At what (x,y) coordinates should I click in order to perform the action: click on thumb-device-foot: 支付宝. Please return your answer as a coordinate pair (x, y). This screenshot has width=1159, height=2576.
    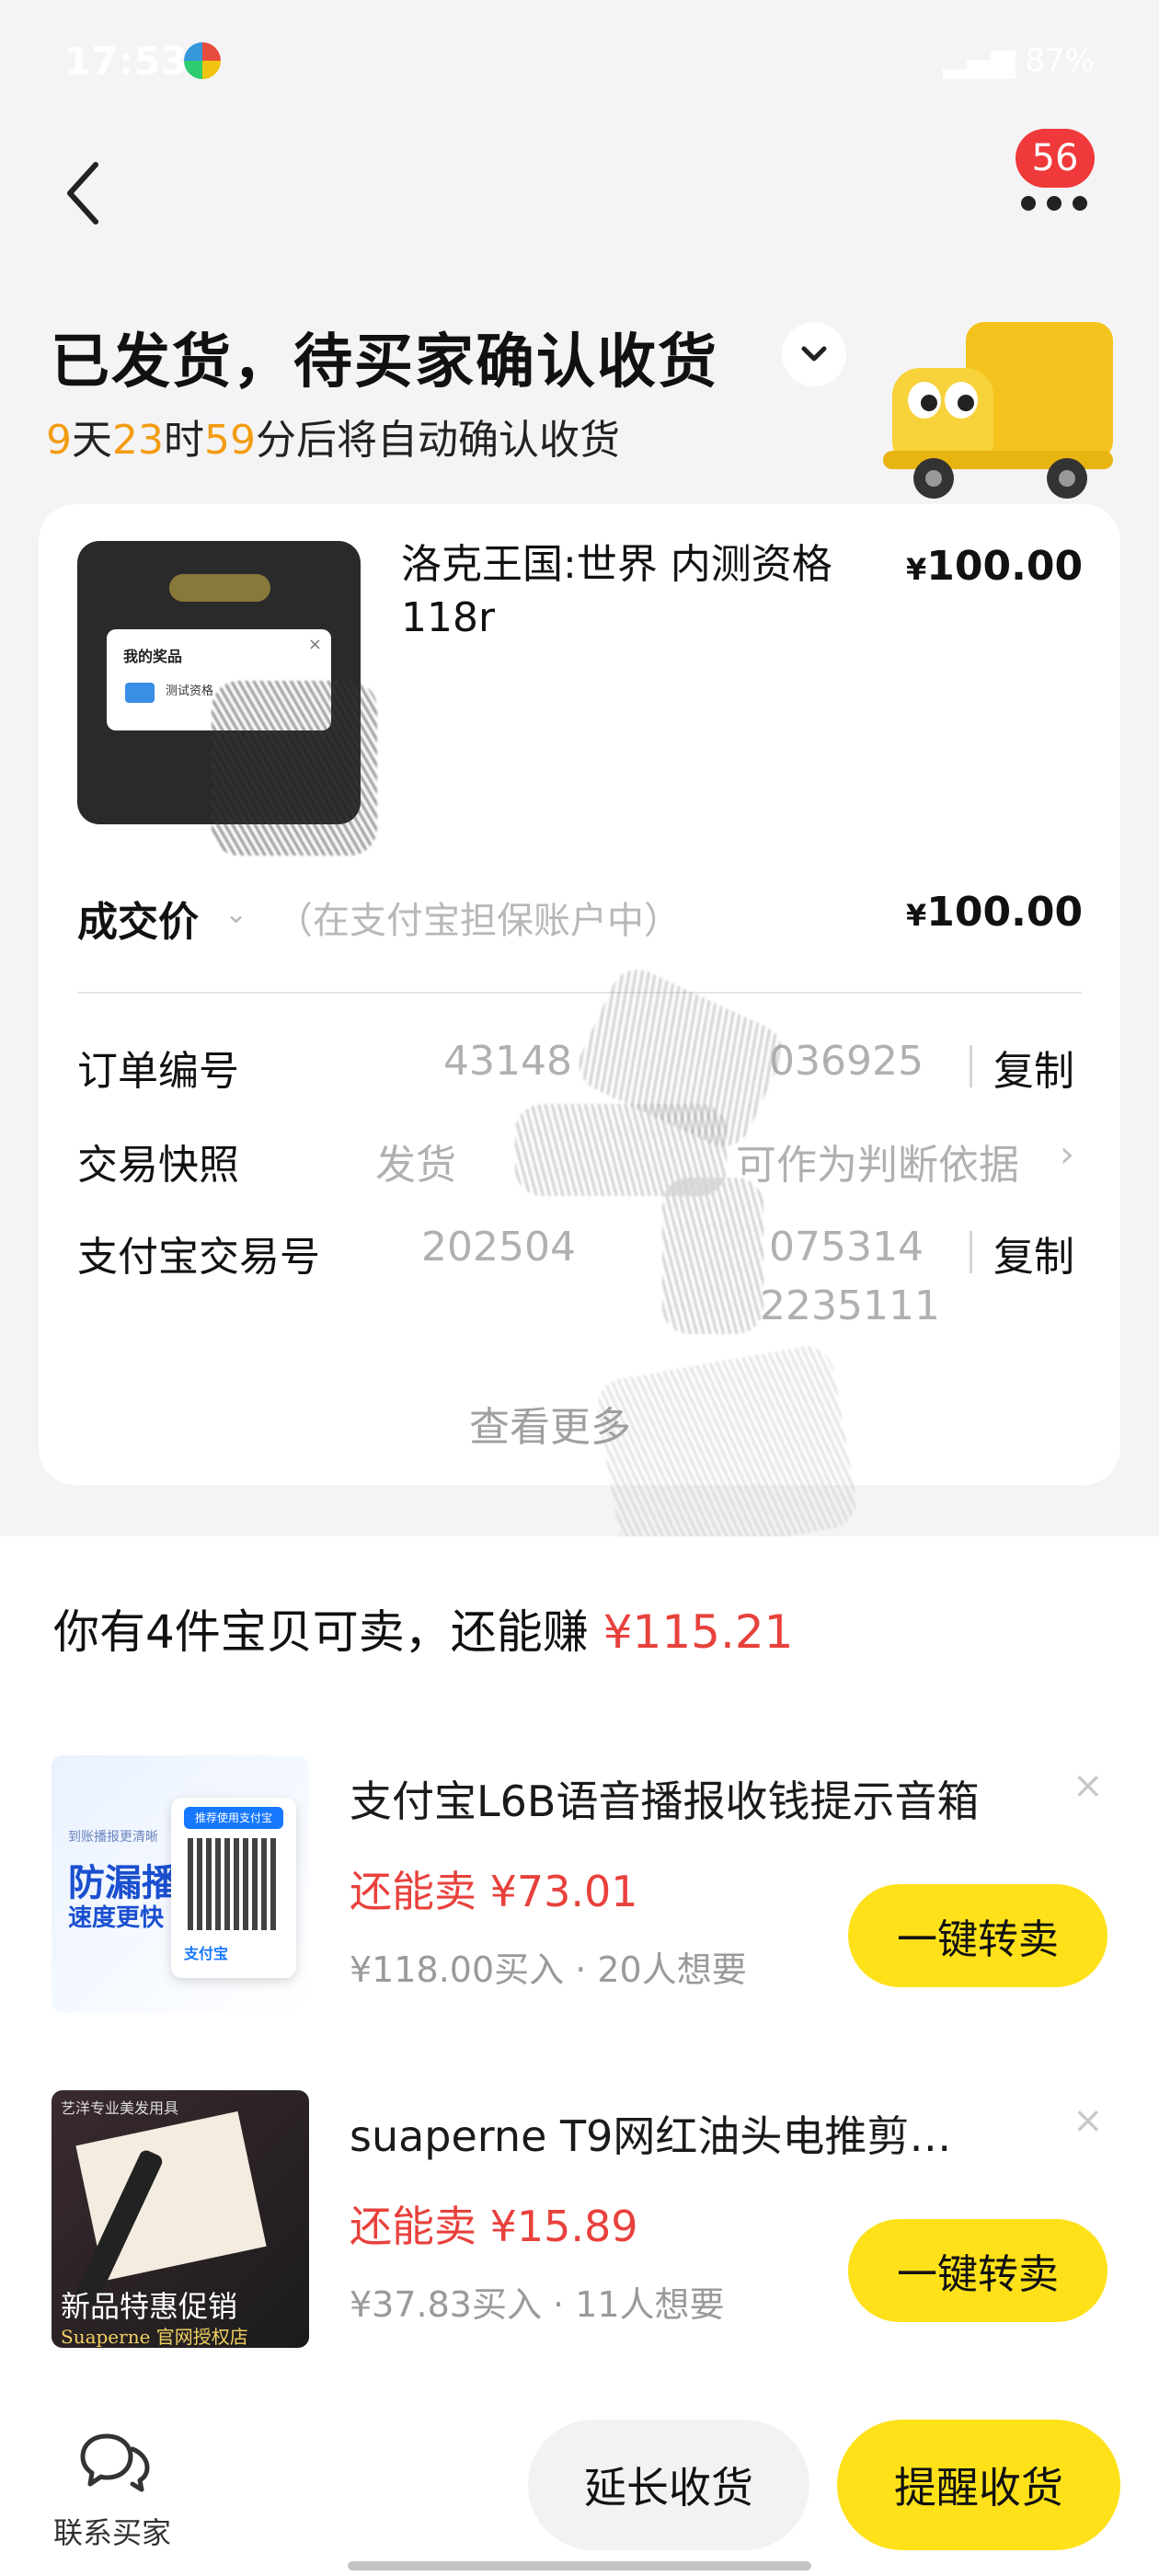
    Looking at the image, I should click on (206, 1953).